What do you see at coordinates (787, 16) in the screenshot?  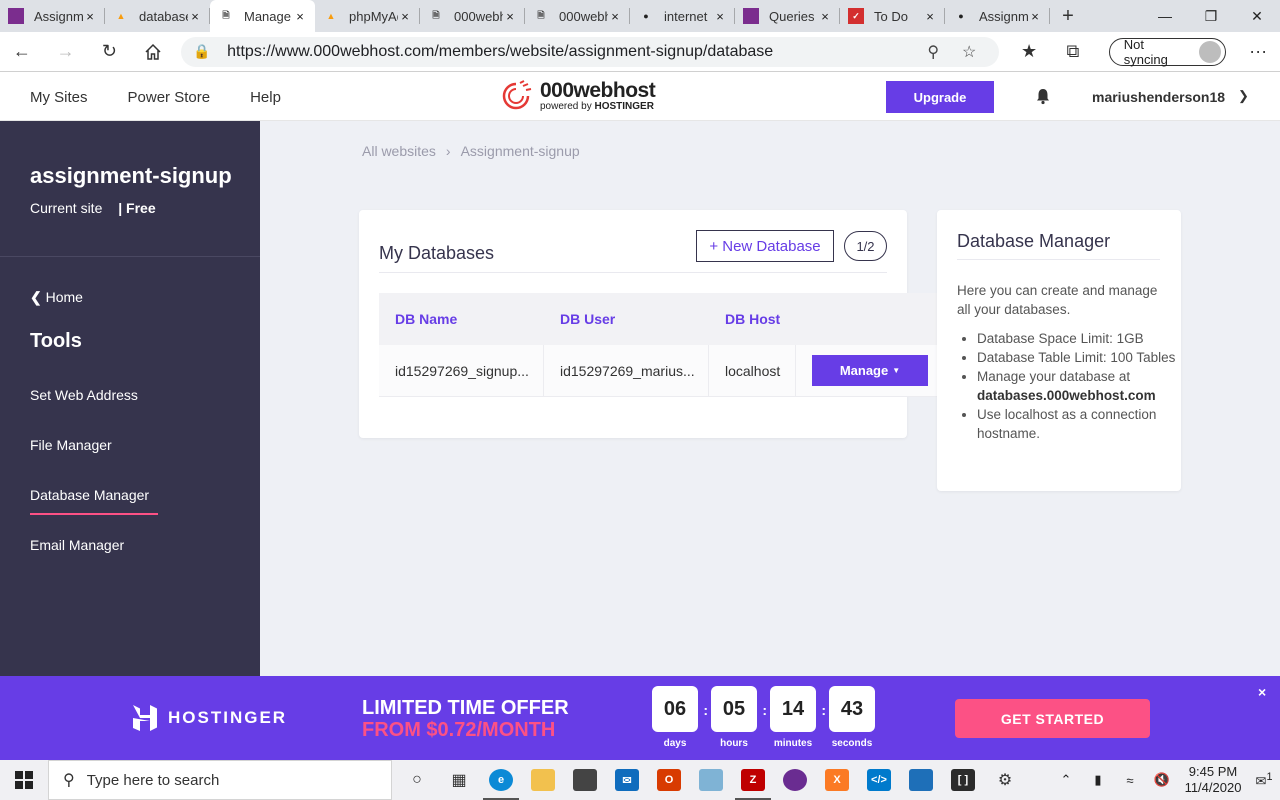 I see `browser-tab: Queries ×` at bounding box center [787, 16].